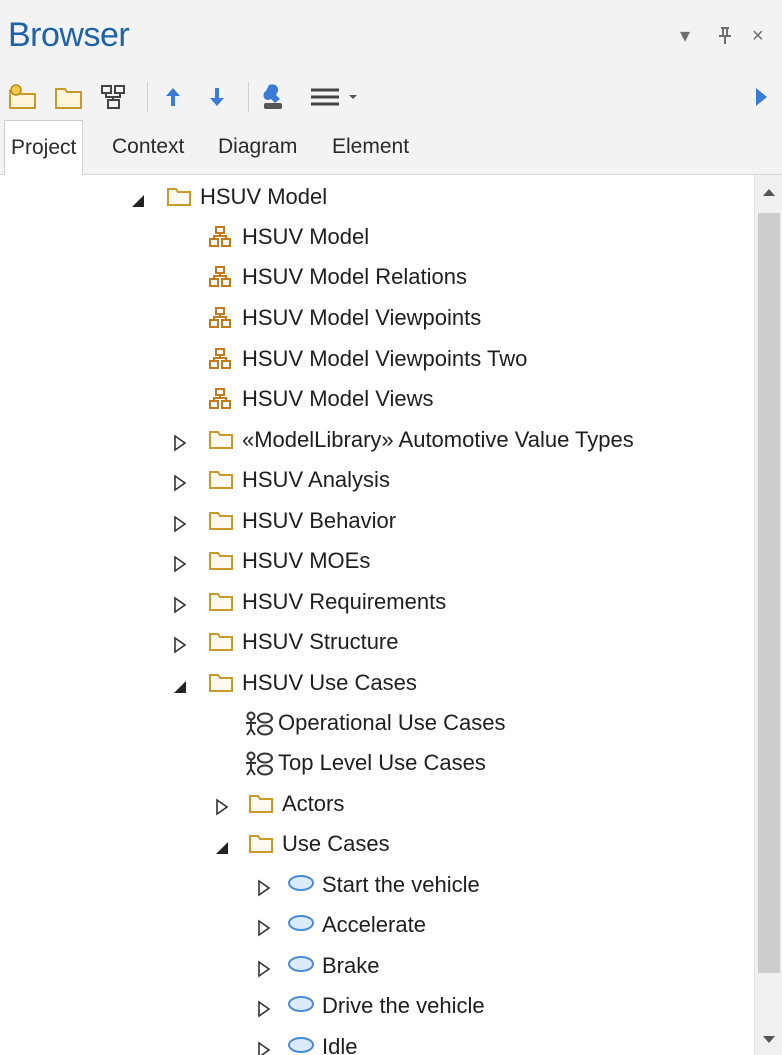 The height and width of the screenshot is (1055, 782). I want to click on tree-item-label: Drive the vehicle, so click(403, 1005).